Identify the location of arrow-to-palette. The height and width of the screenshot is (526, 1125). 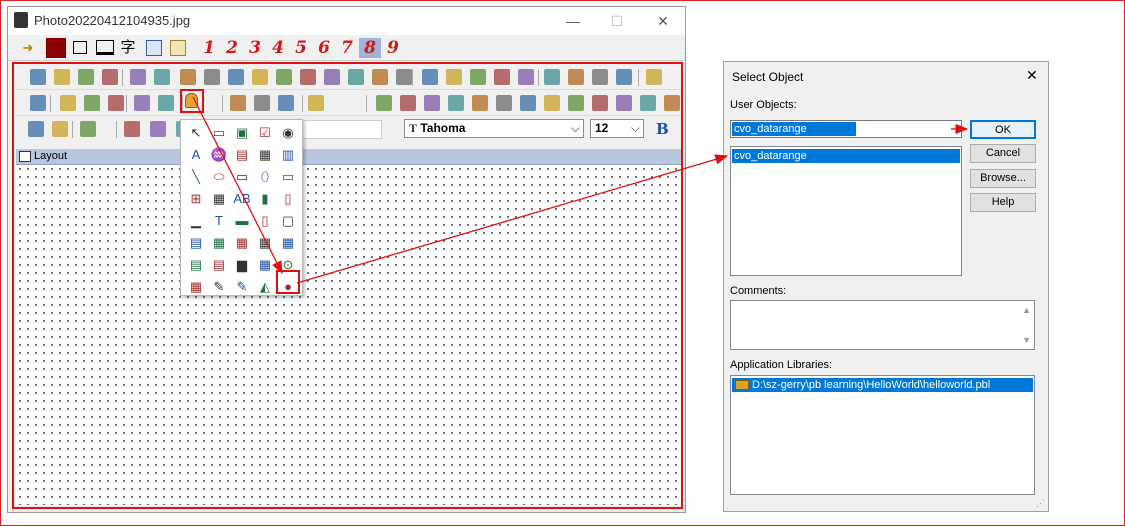
(237, 185).